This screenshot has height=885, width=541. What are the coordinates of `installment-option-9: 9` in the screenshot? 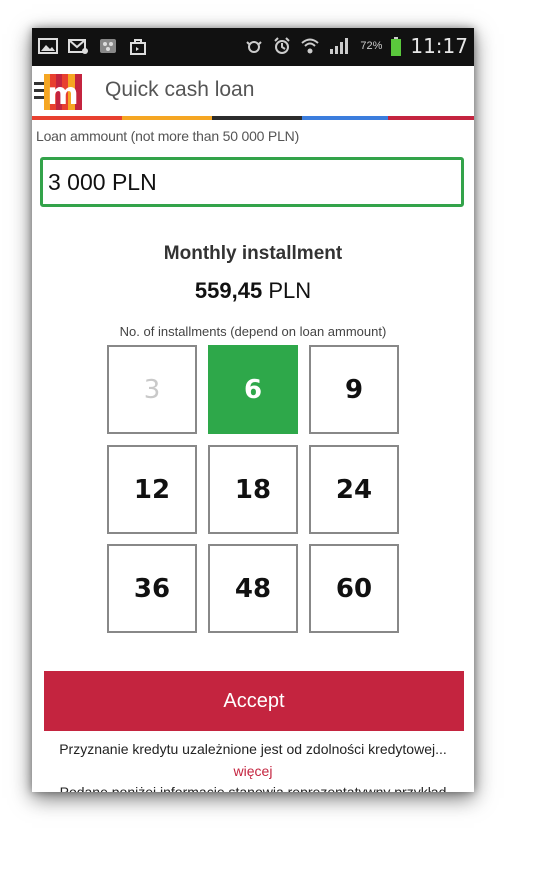 It's located at (354, 389).